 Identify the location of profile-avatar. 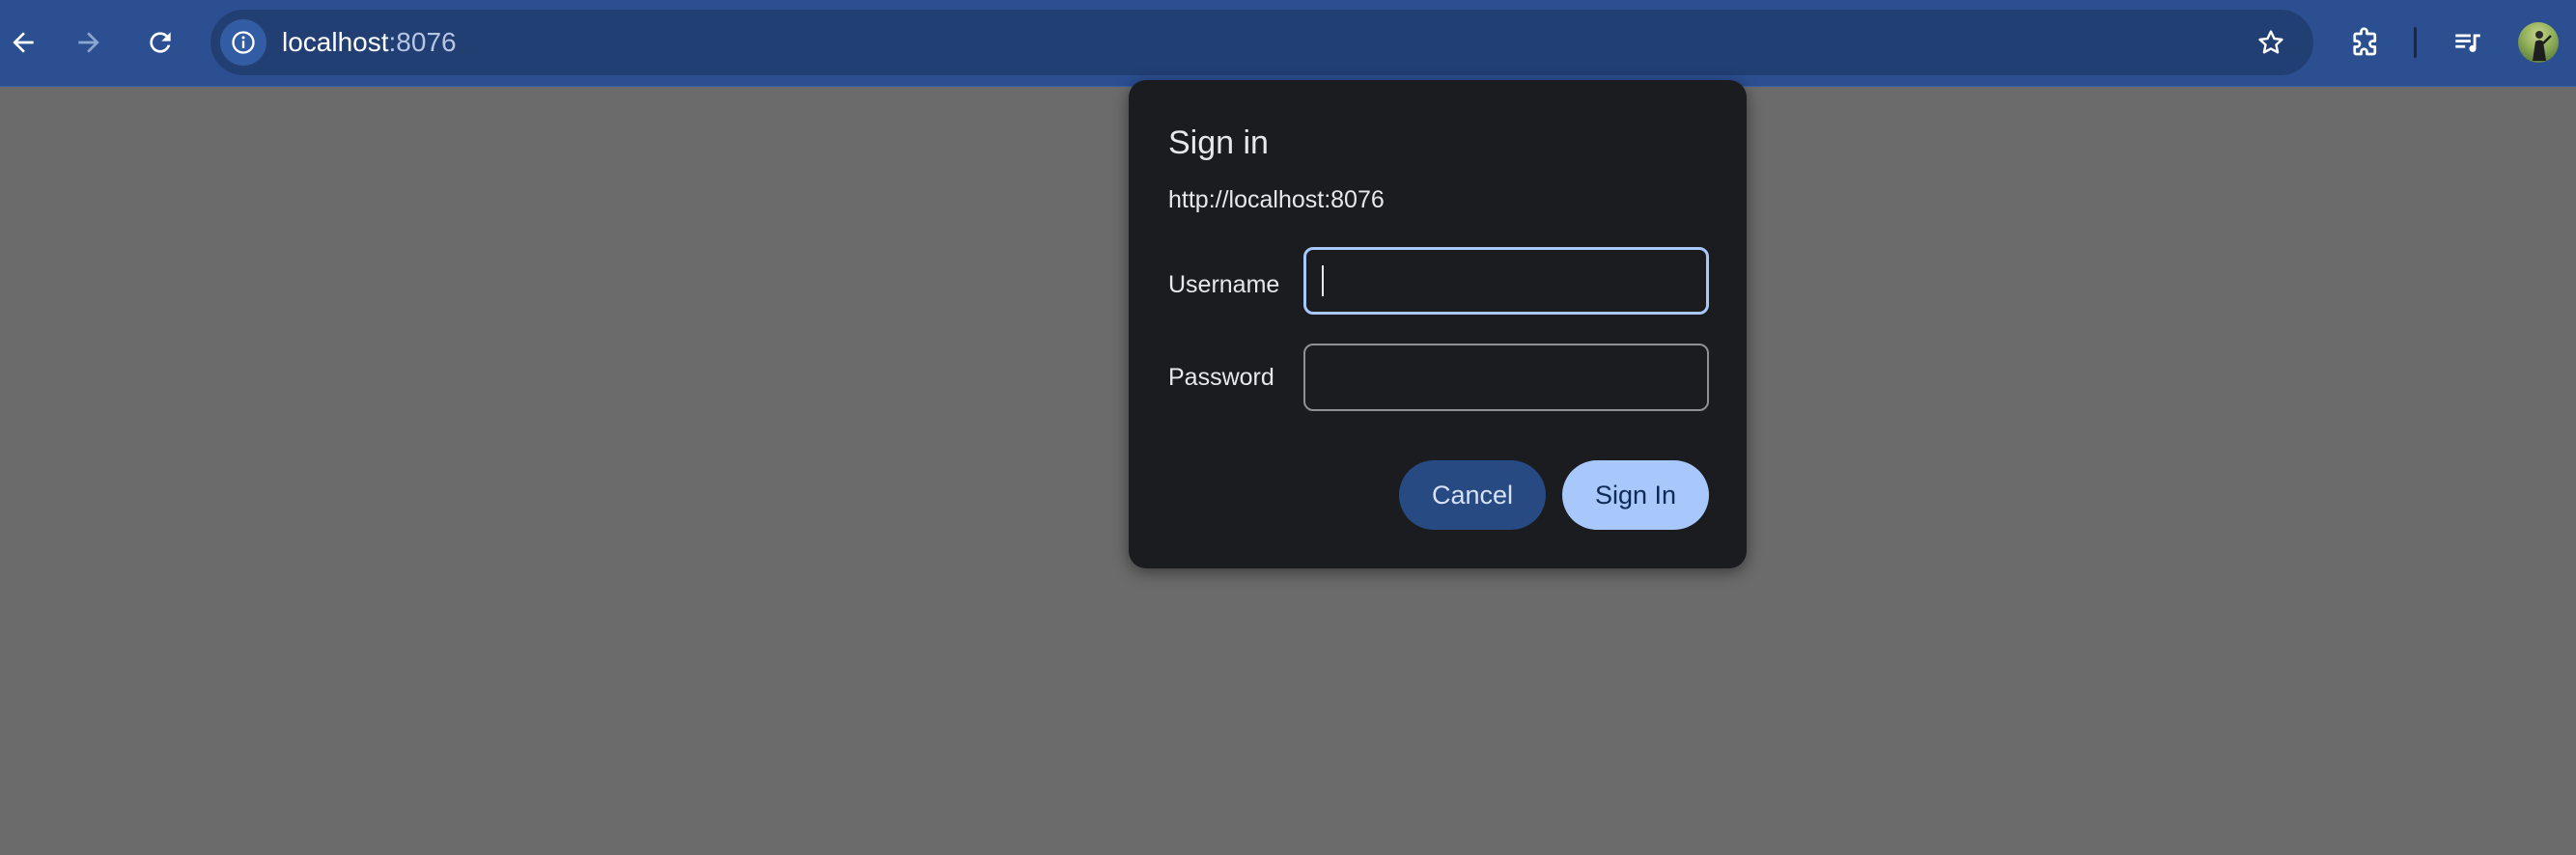
(2539, 42).